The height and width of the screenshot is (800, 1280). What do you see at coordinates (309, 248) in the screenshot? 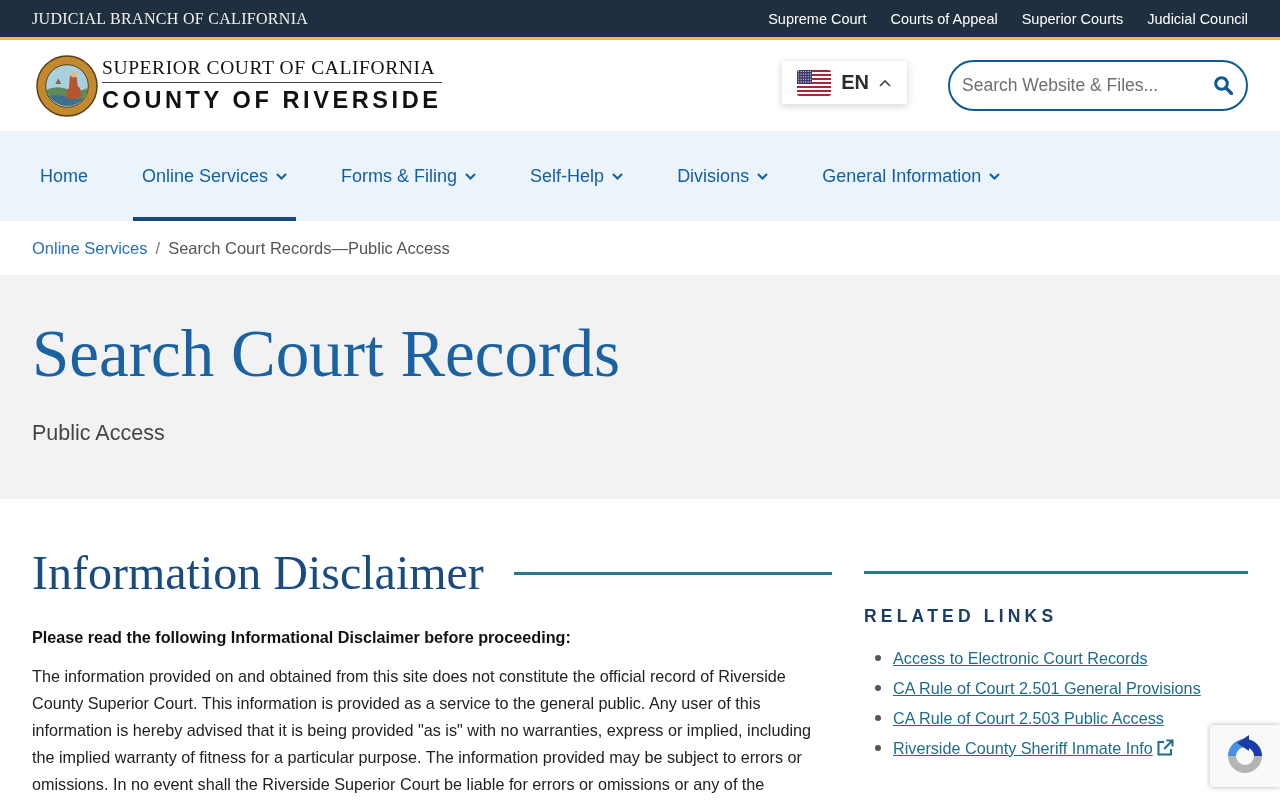
I see `breadcrumb-current: Search Court Records—Public Access` at bounding box center [309, 248].